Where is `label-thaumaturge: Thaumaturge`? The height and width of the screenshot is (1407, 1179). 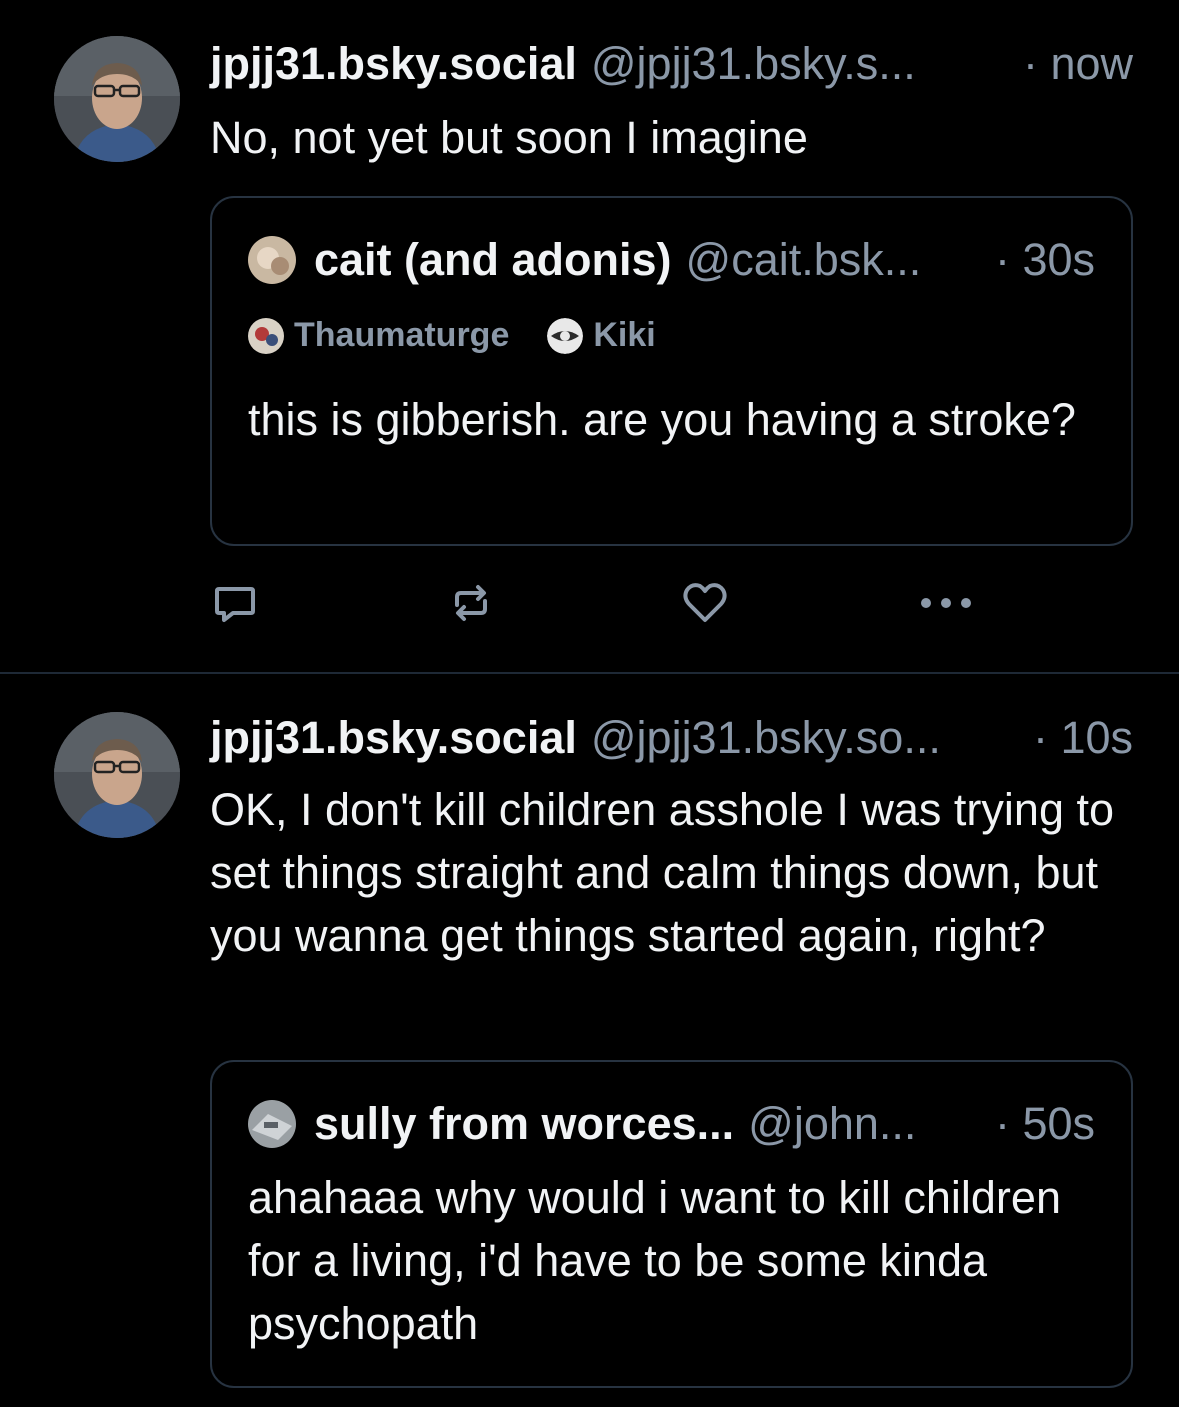 label-thaumaturge: Thaumaturge is located at coordinates (378, 335).